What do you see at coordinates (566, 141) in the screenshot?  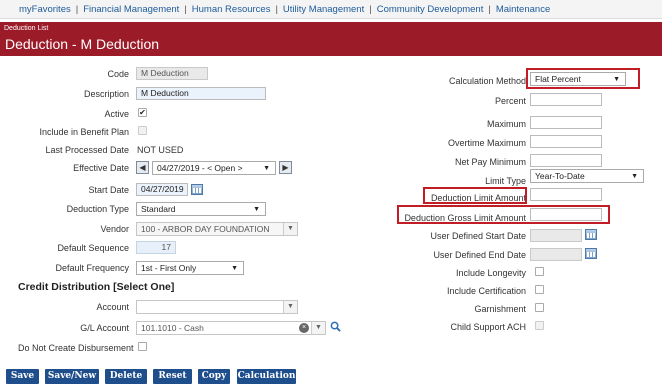 I see `overtime-max-field` at bounding box center [566, 141].